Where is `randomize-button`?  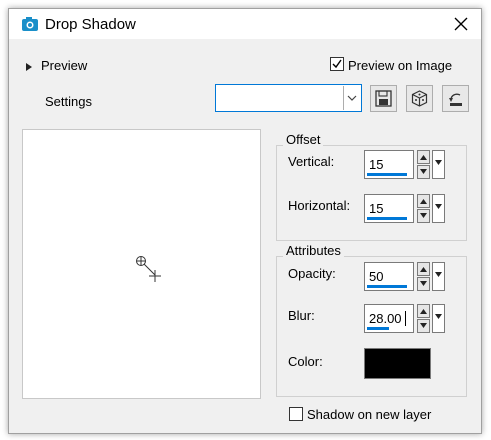
randomize-button is located at coordinates (419, 98).